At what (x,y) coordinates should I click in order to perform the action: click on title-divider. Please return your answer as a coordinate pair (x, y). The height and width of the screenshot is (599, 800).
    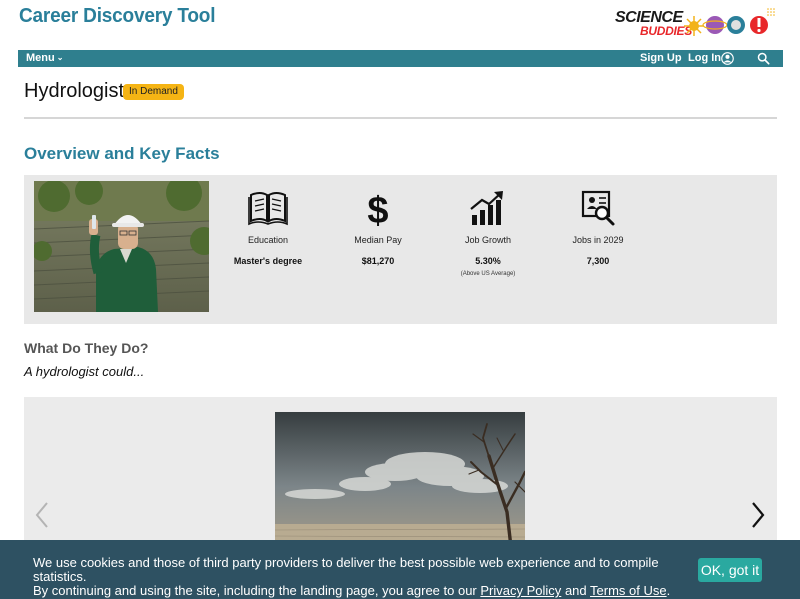
    Looking at the image, I should click on (400, 118).